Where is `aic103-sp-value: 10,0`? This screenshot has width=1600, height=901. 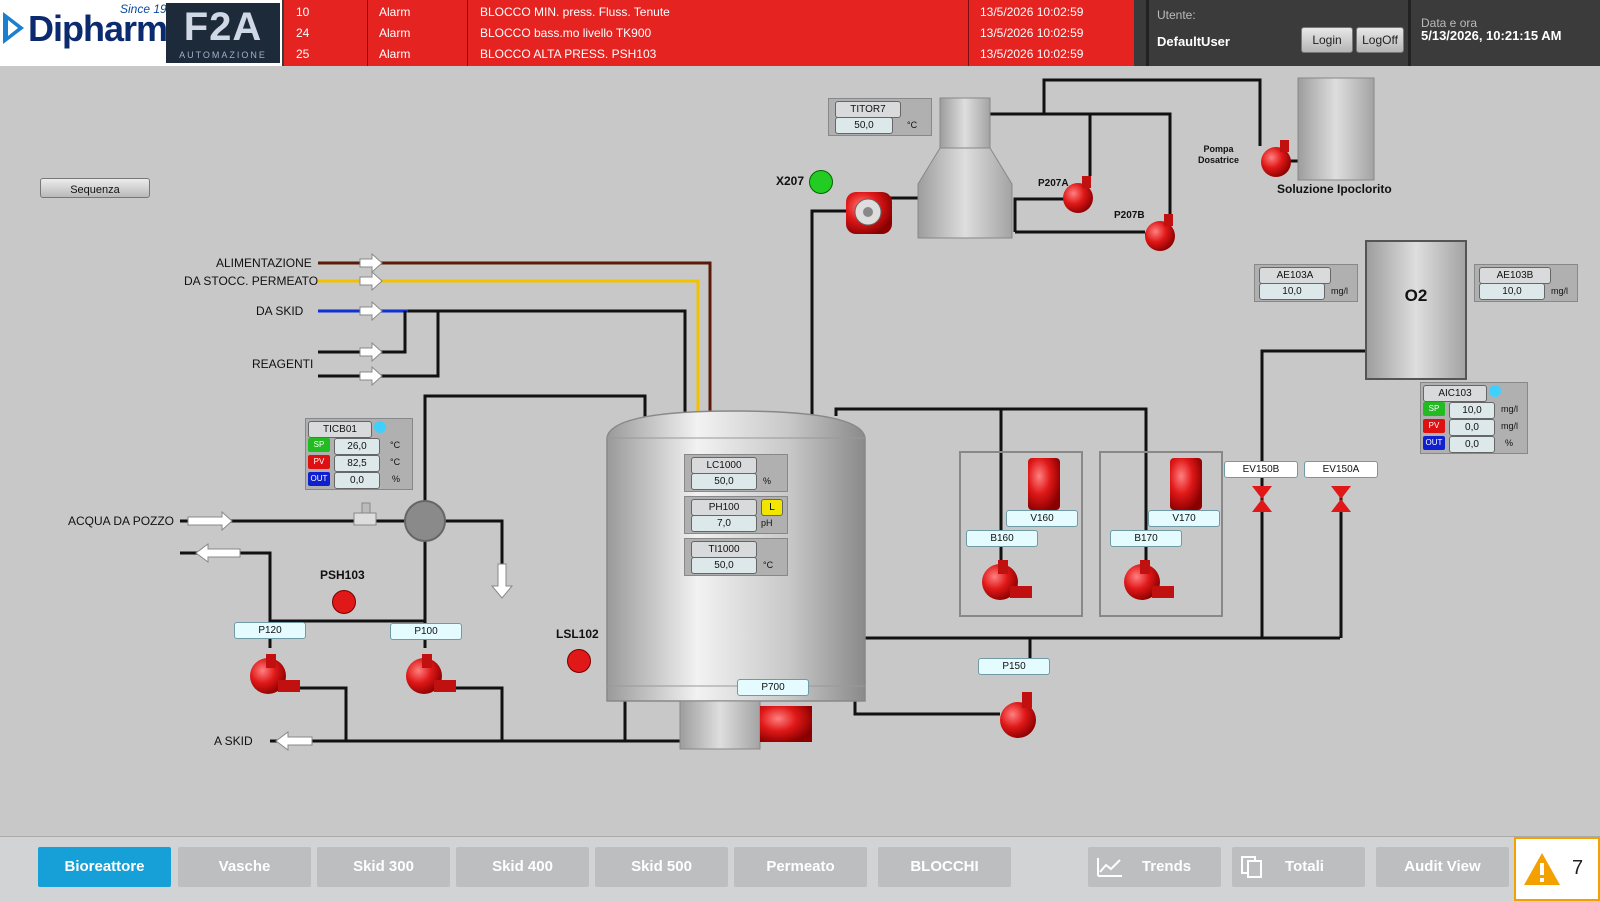
aic103-sp-value: 10,0 is located at coordinates (1472, 410).